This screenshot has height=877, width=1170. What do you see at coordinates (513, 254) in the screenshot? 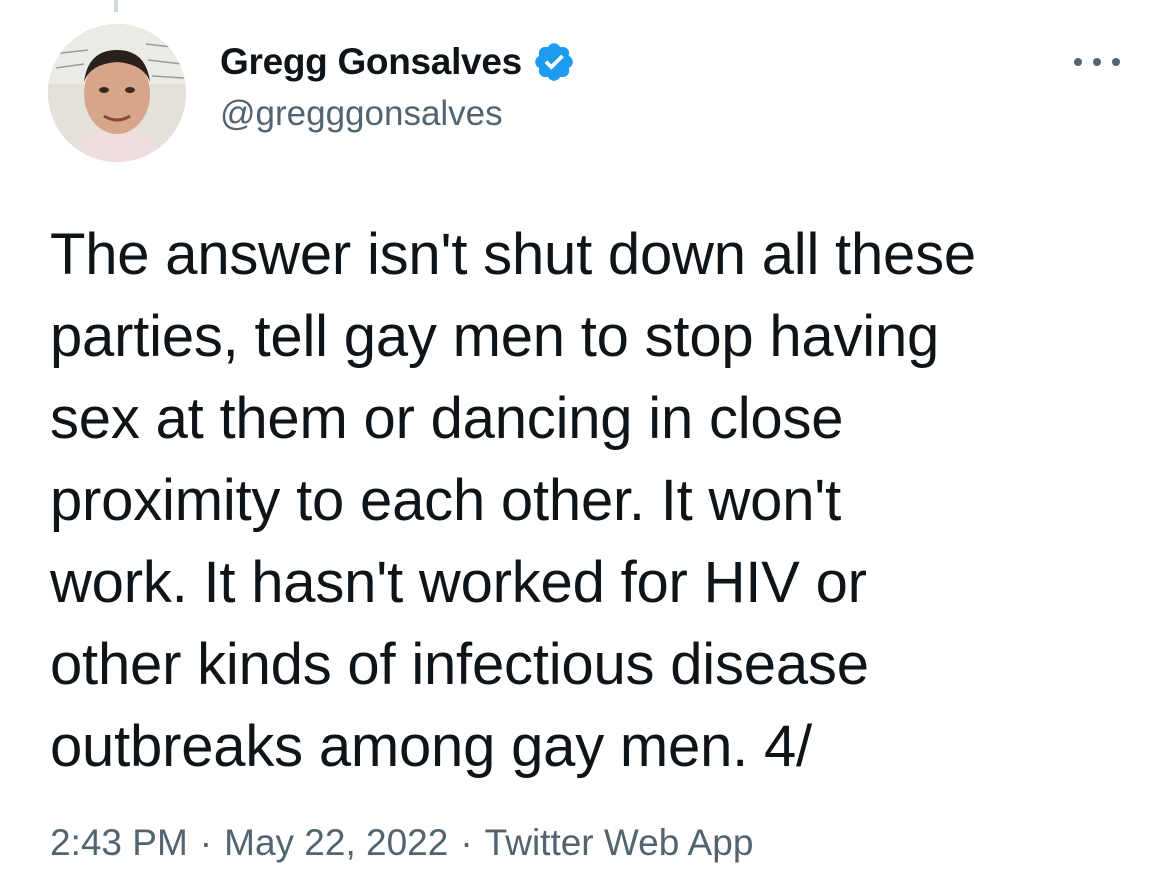
I see `tweet-text-line: The answer isn't shut down all these` at bounding box center [513, 254].